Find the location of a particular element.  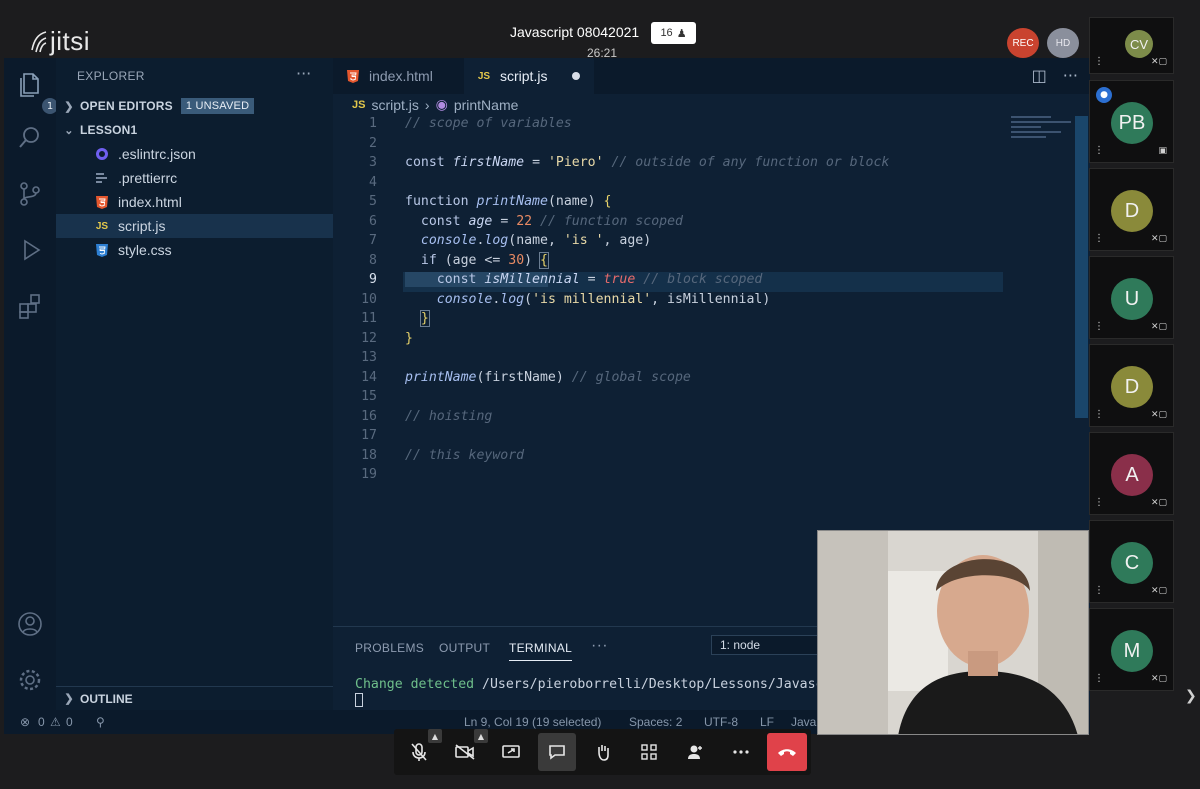

file-item-eslintrc: .eslintrc.json is located at coordinates (194, 154).